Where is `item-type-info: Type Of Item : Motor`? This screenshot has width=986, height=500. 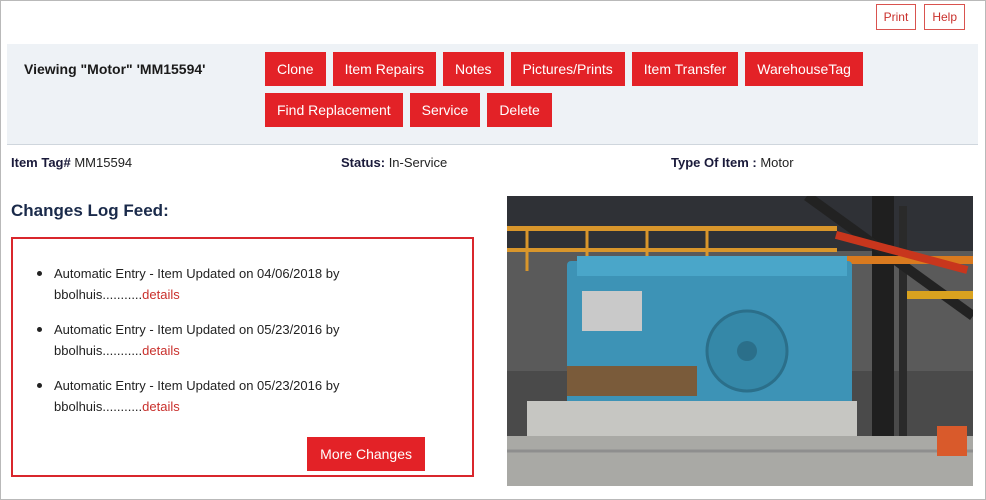 item-type-info: Type Of Item : Motor is located at coordinates (732, 162).